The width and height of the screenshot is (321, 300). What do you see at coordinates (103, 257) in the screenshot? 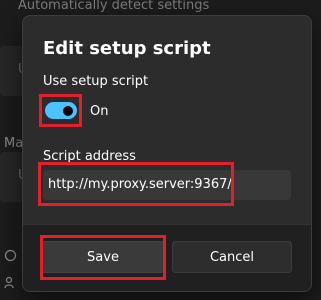
I see `save-highlight` at bounding box center [103, 257].